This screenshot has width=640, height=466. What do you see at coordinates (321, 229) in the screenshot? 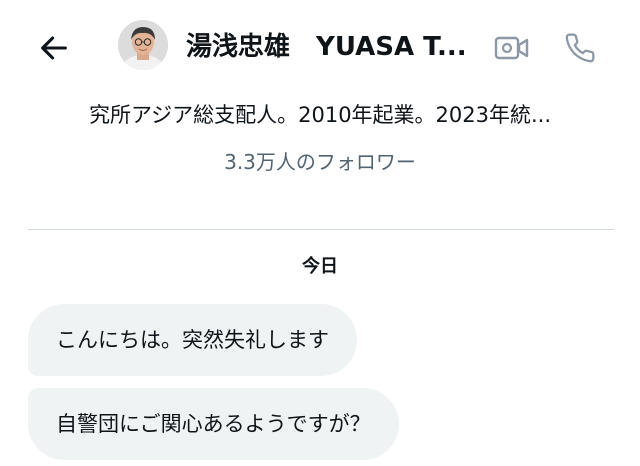
I see `divider` at bounding box center [321, 229].